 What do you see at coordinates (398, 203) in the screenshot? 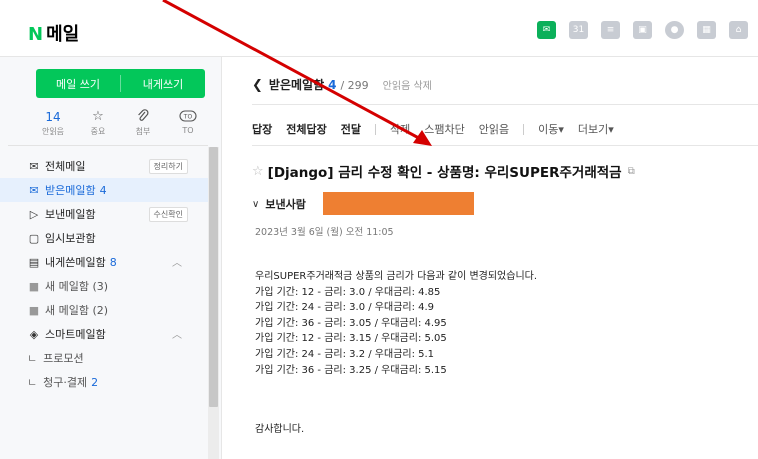
I see `redacted-sender` at bounding box center [398, 203].